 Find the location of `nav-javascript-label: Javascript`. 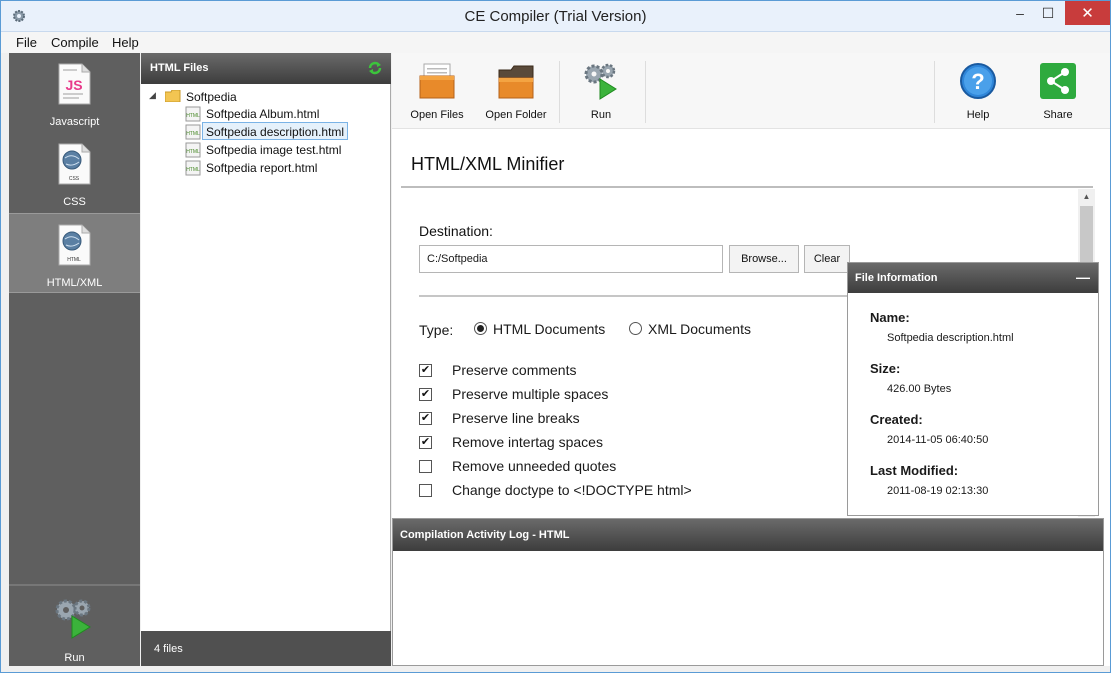

nav-javascript-label: Javascript is located at coordinates (74, 122).